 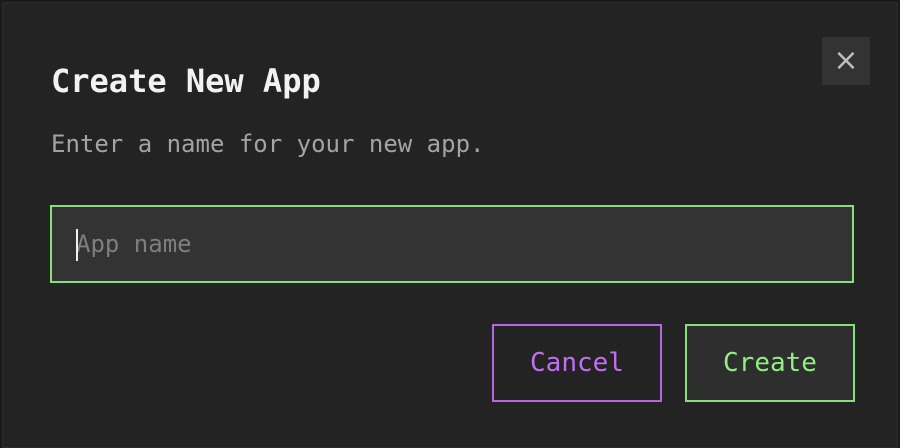 What do you see at coordinates (186, 81) in the screenshot?
I see `dialog-title: Create New App` at bounding box center [186, 81].